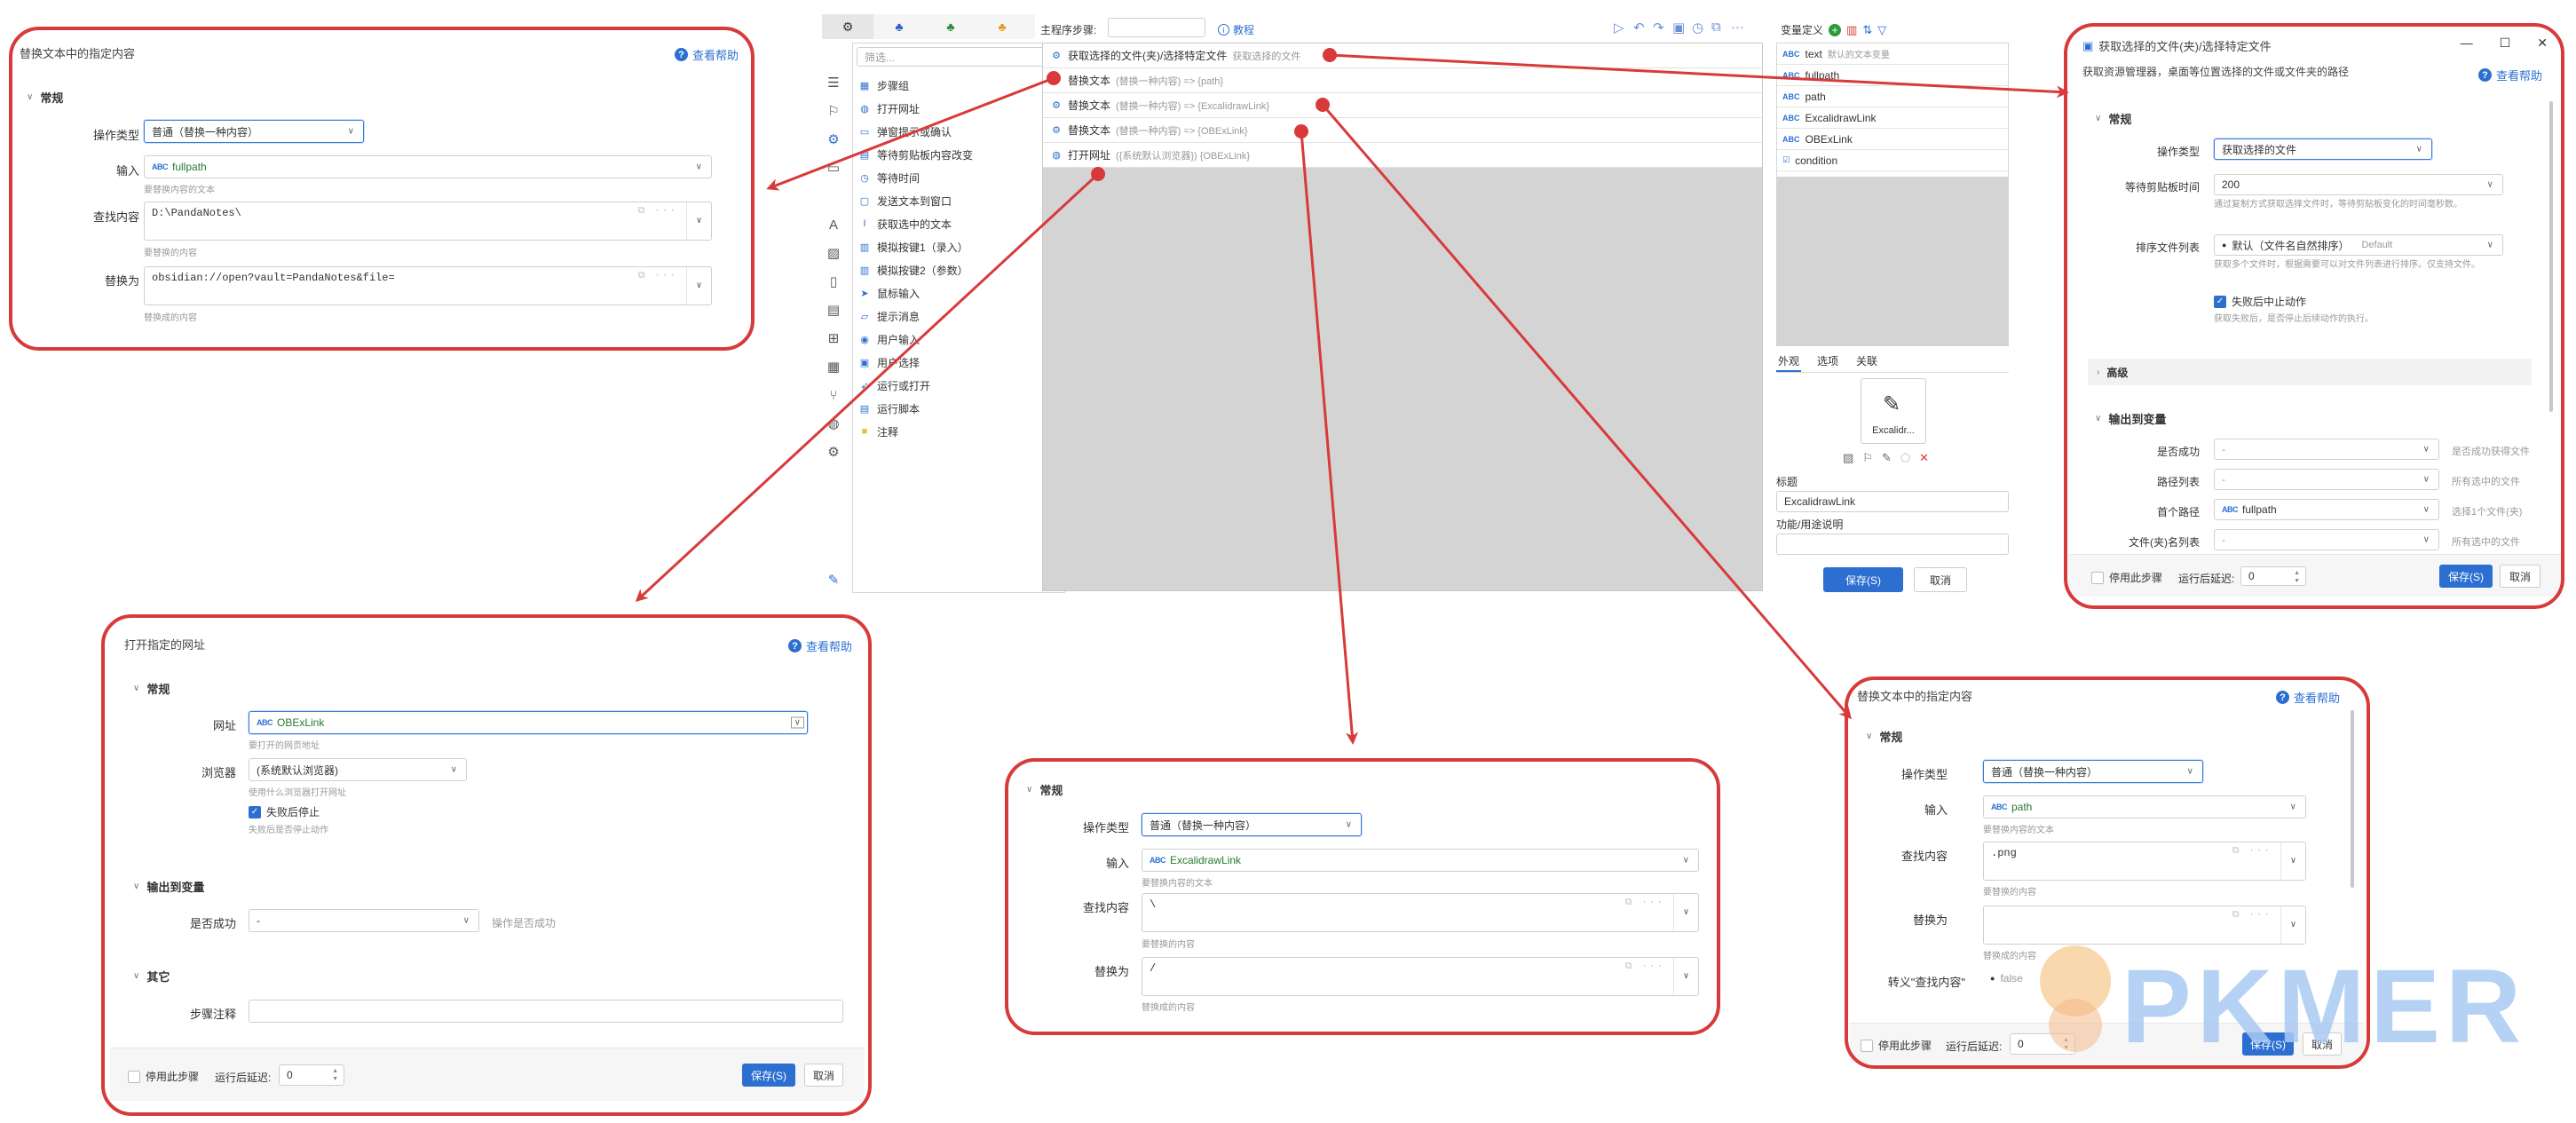 This screenshot has width=2576, height=1123. What do you see at coordinates (1192, 114) in the screenshot?
I see `arrow-dots` at bounding box center [1192, 114].